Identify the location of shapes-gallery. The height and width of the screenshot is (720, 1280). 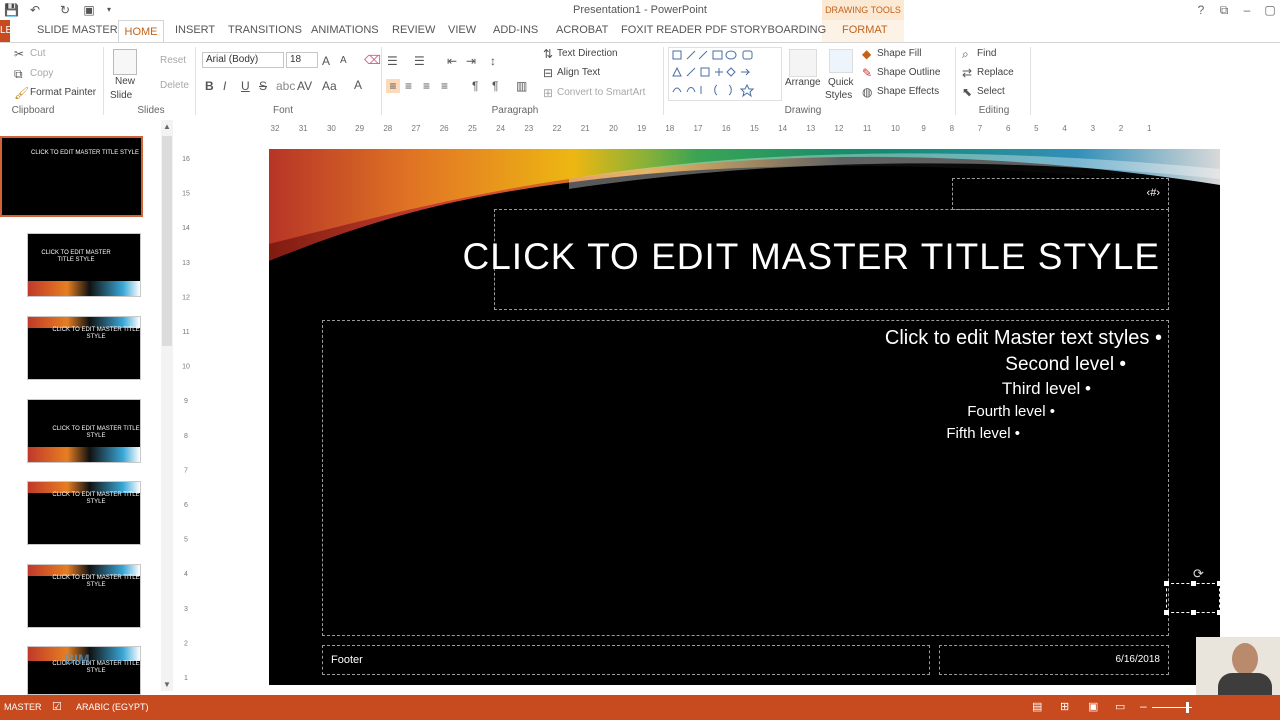
(725, 74).